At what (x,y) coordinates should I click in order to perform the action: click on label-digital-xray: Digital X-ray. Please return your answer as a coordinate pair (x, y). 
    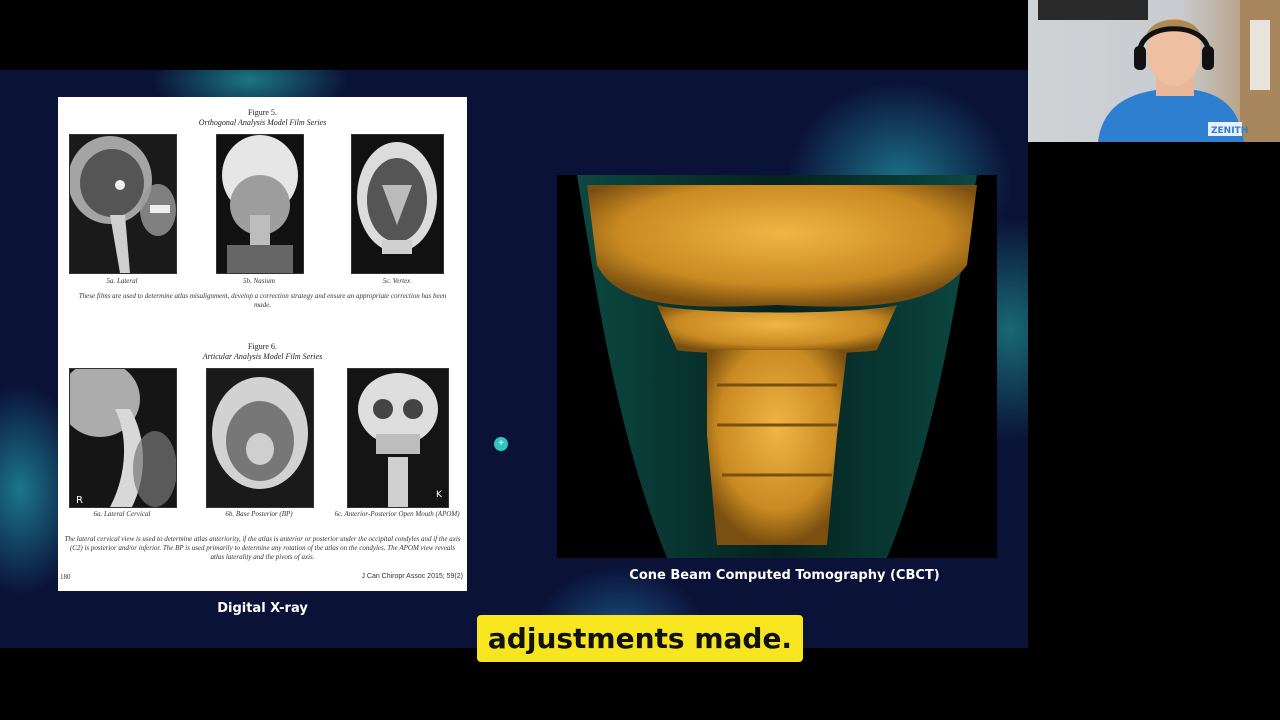
    Looking at the image, I should click on (262, 608).